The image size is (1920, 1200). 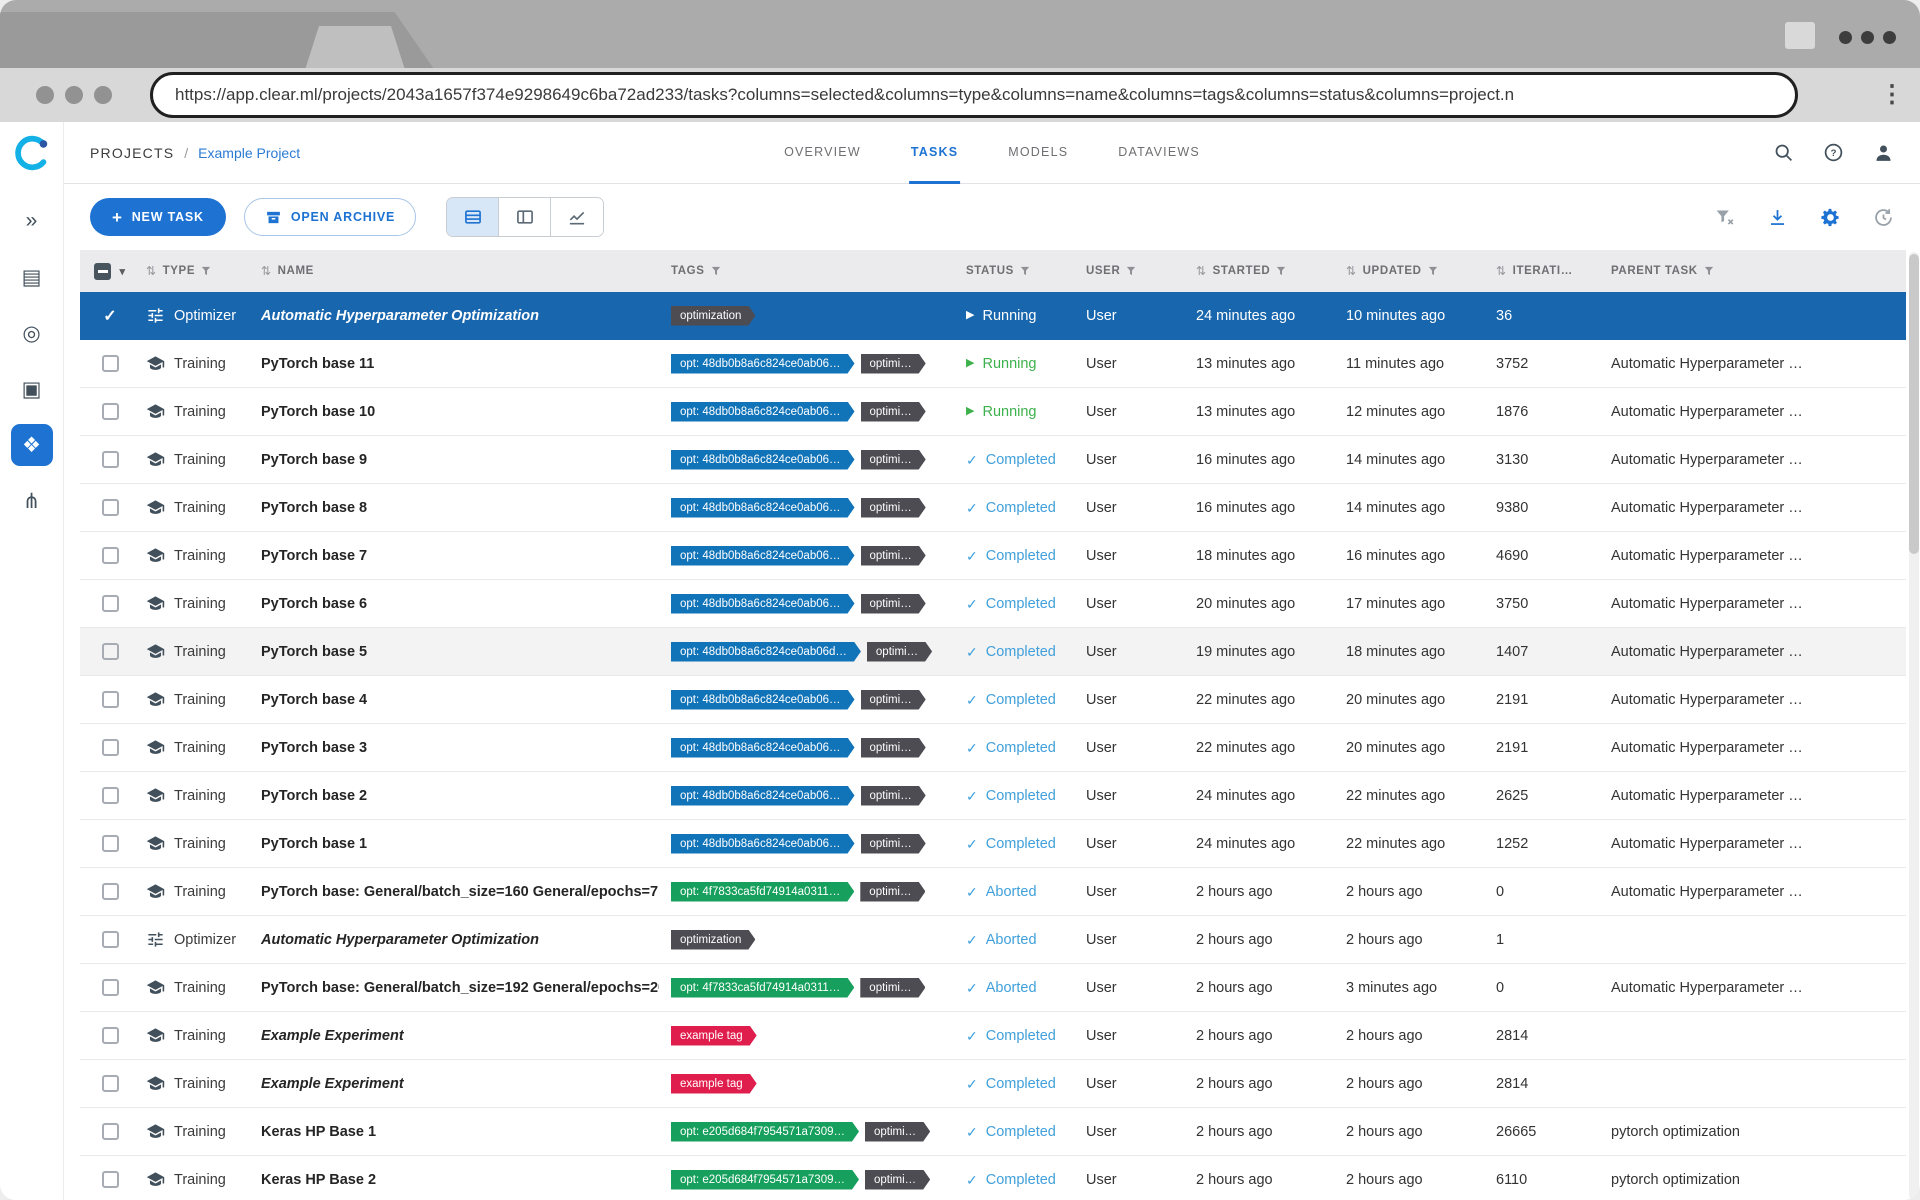 I want to click on clearml-logo, so click(x=32, y=153).